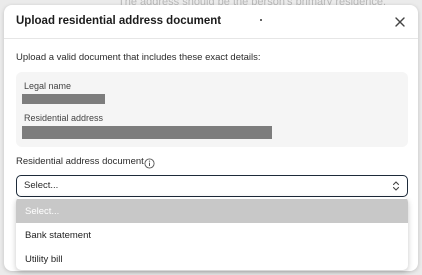 The width and height of the screenshot is (422, 275). I want to click on info-icon, so click(149, 162).